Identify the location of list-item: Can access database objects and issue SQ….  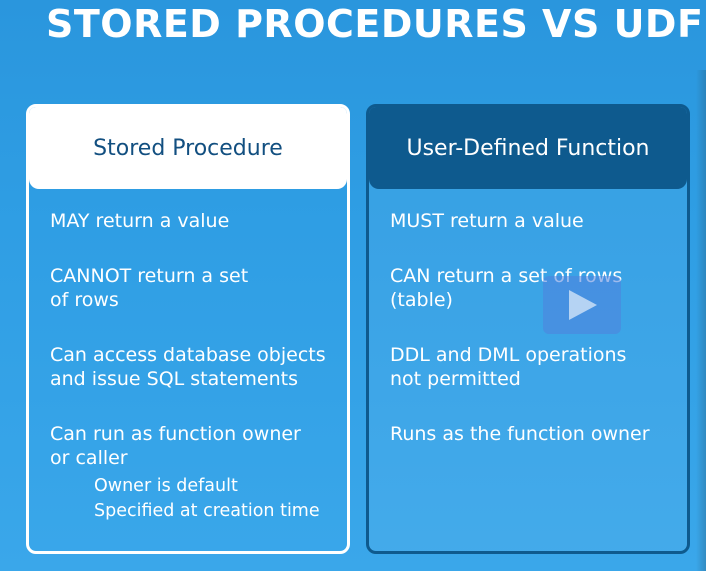
(198, 367).